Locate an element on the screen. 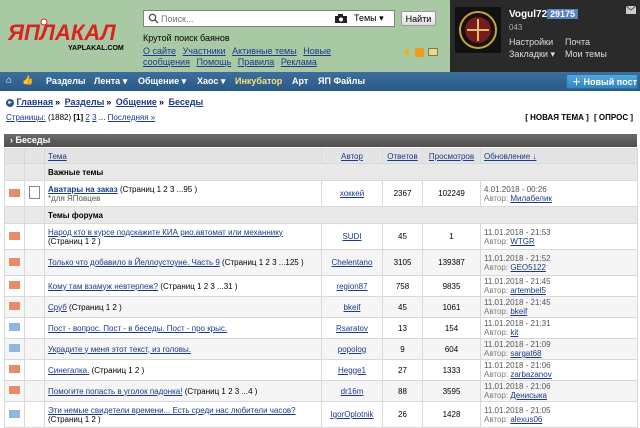 The height and width of the screenshot is (428, 640). last-post-user: bkeif is located at coordinates (518, 311).